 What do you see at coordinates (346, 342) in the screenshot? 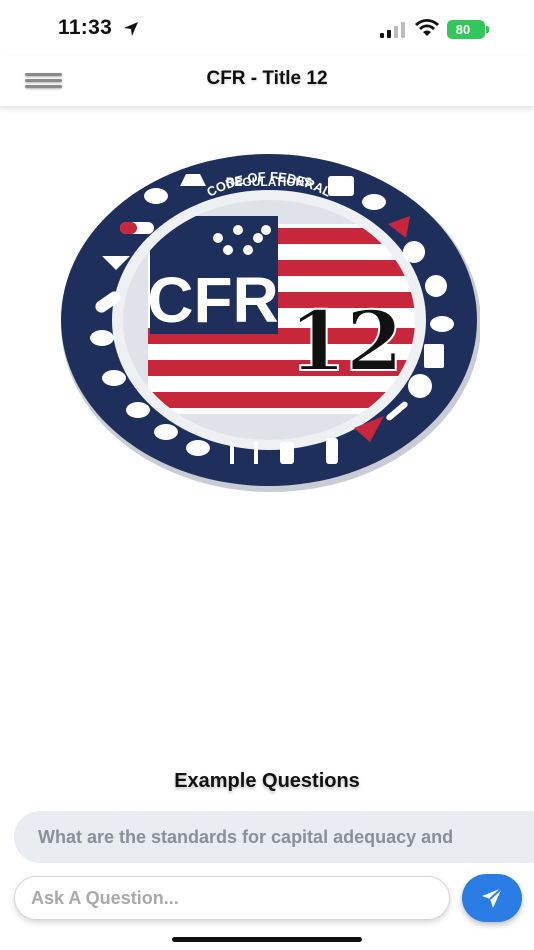
I see `svg-text: 12` at bounding box center [346, 342].